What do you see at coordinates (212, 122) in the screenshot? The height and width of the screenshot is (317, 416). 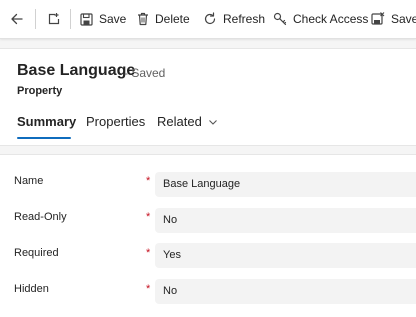 I see `chevron-down-icon` at bounding box center [212, 122].